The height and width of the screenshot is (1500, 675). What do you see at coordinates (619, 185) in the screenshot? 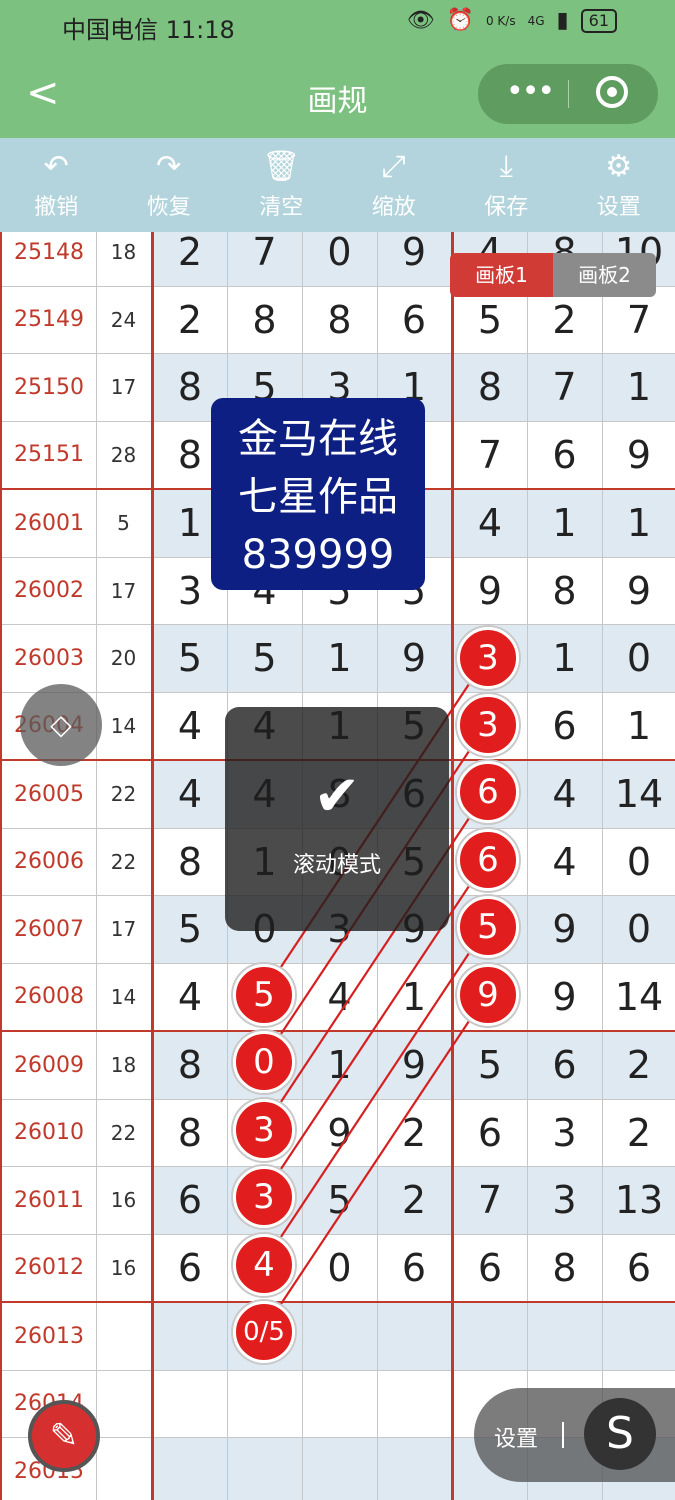
I see `settings-button: ⚙ 设置` at bounding box center [619, 185].